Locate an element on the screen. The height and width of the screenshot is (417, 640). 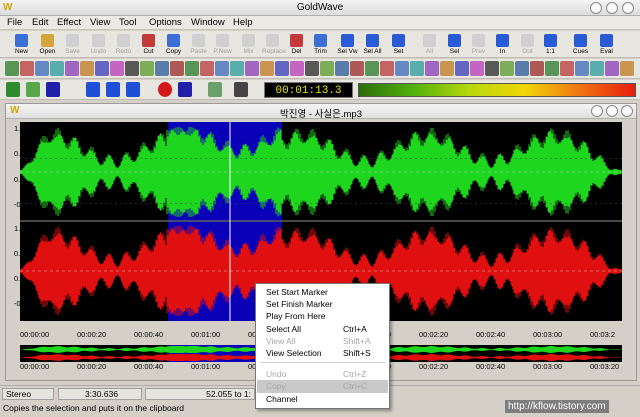
context-menu-select-all: Select All Ctrl+A is located at coordinates (322, 329).